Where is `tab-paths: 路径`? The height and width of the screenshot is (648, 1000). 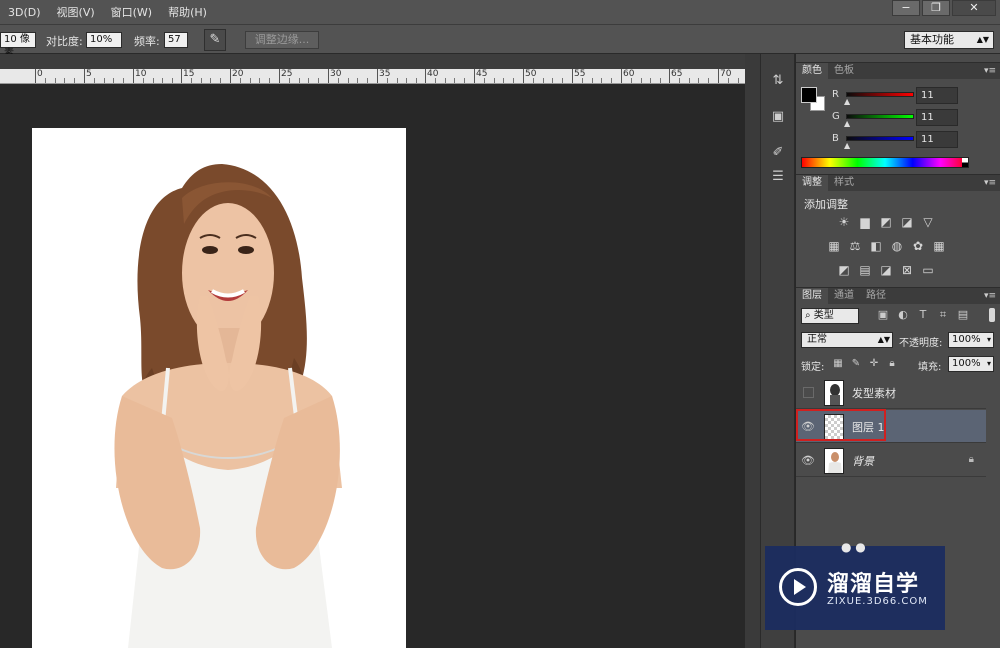 tab-paths: 路径 is located at coordinates (876, 296).